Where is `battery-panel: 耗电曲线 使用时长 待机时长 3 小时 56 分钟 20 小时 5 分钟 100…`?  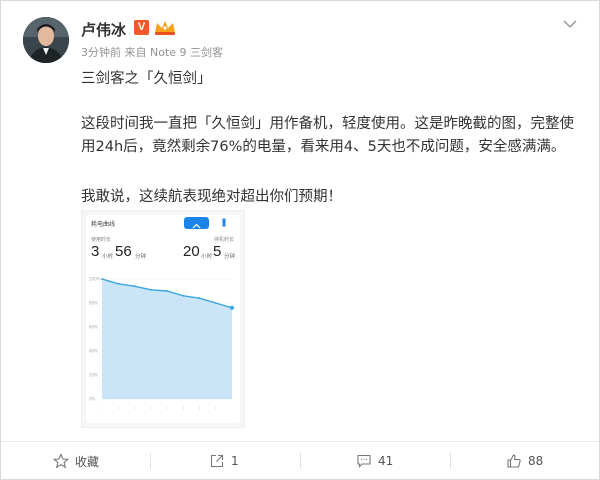
battery-panel: 耗电曲线 使用时长 待机时长 3 小时 56 分钟 20 小时 5 分钟 100… is located at coordinates (163, 319).